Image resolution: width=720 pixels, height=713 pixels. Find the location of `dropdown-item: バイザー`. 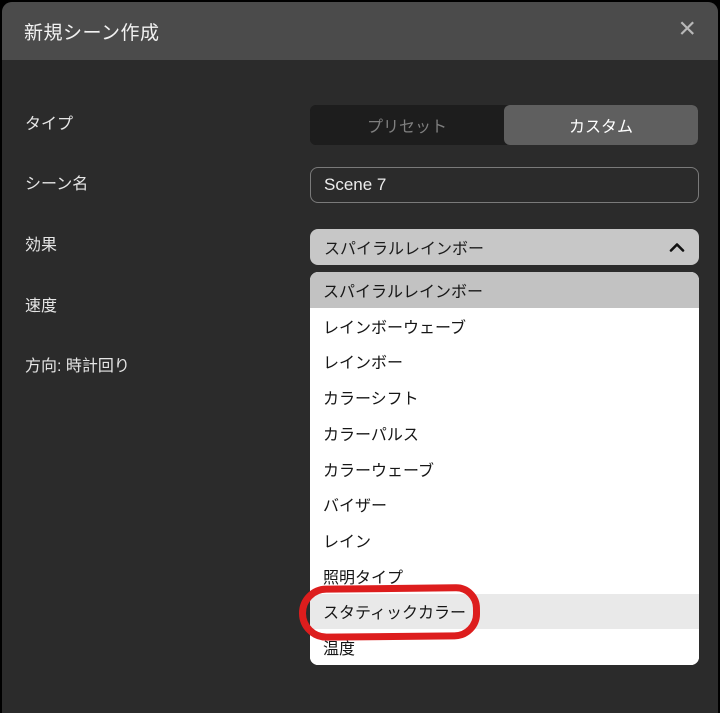

dropdown-item: バイザー is located at coordinates (504, 504).